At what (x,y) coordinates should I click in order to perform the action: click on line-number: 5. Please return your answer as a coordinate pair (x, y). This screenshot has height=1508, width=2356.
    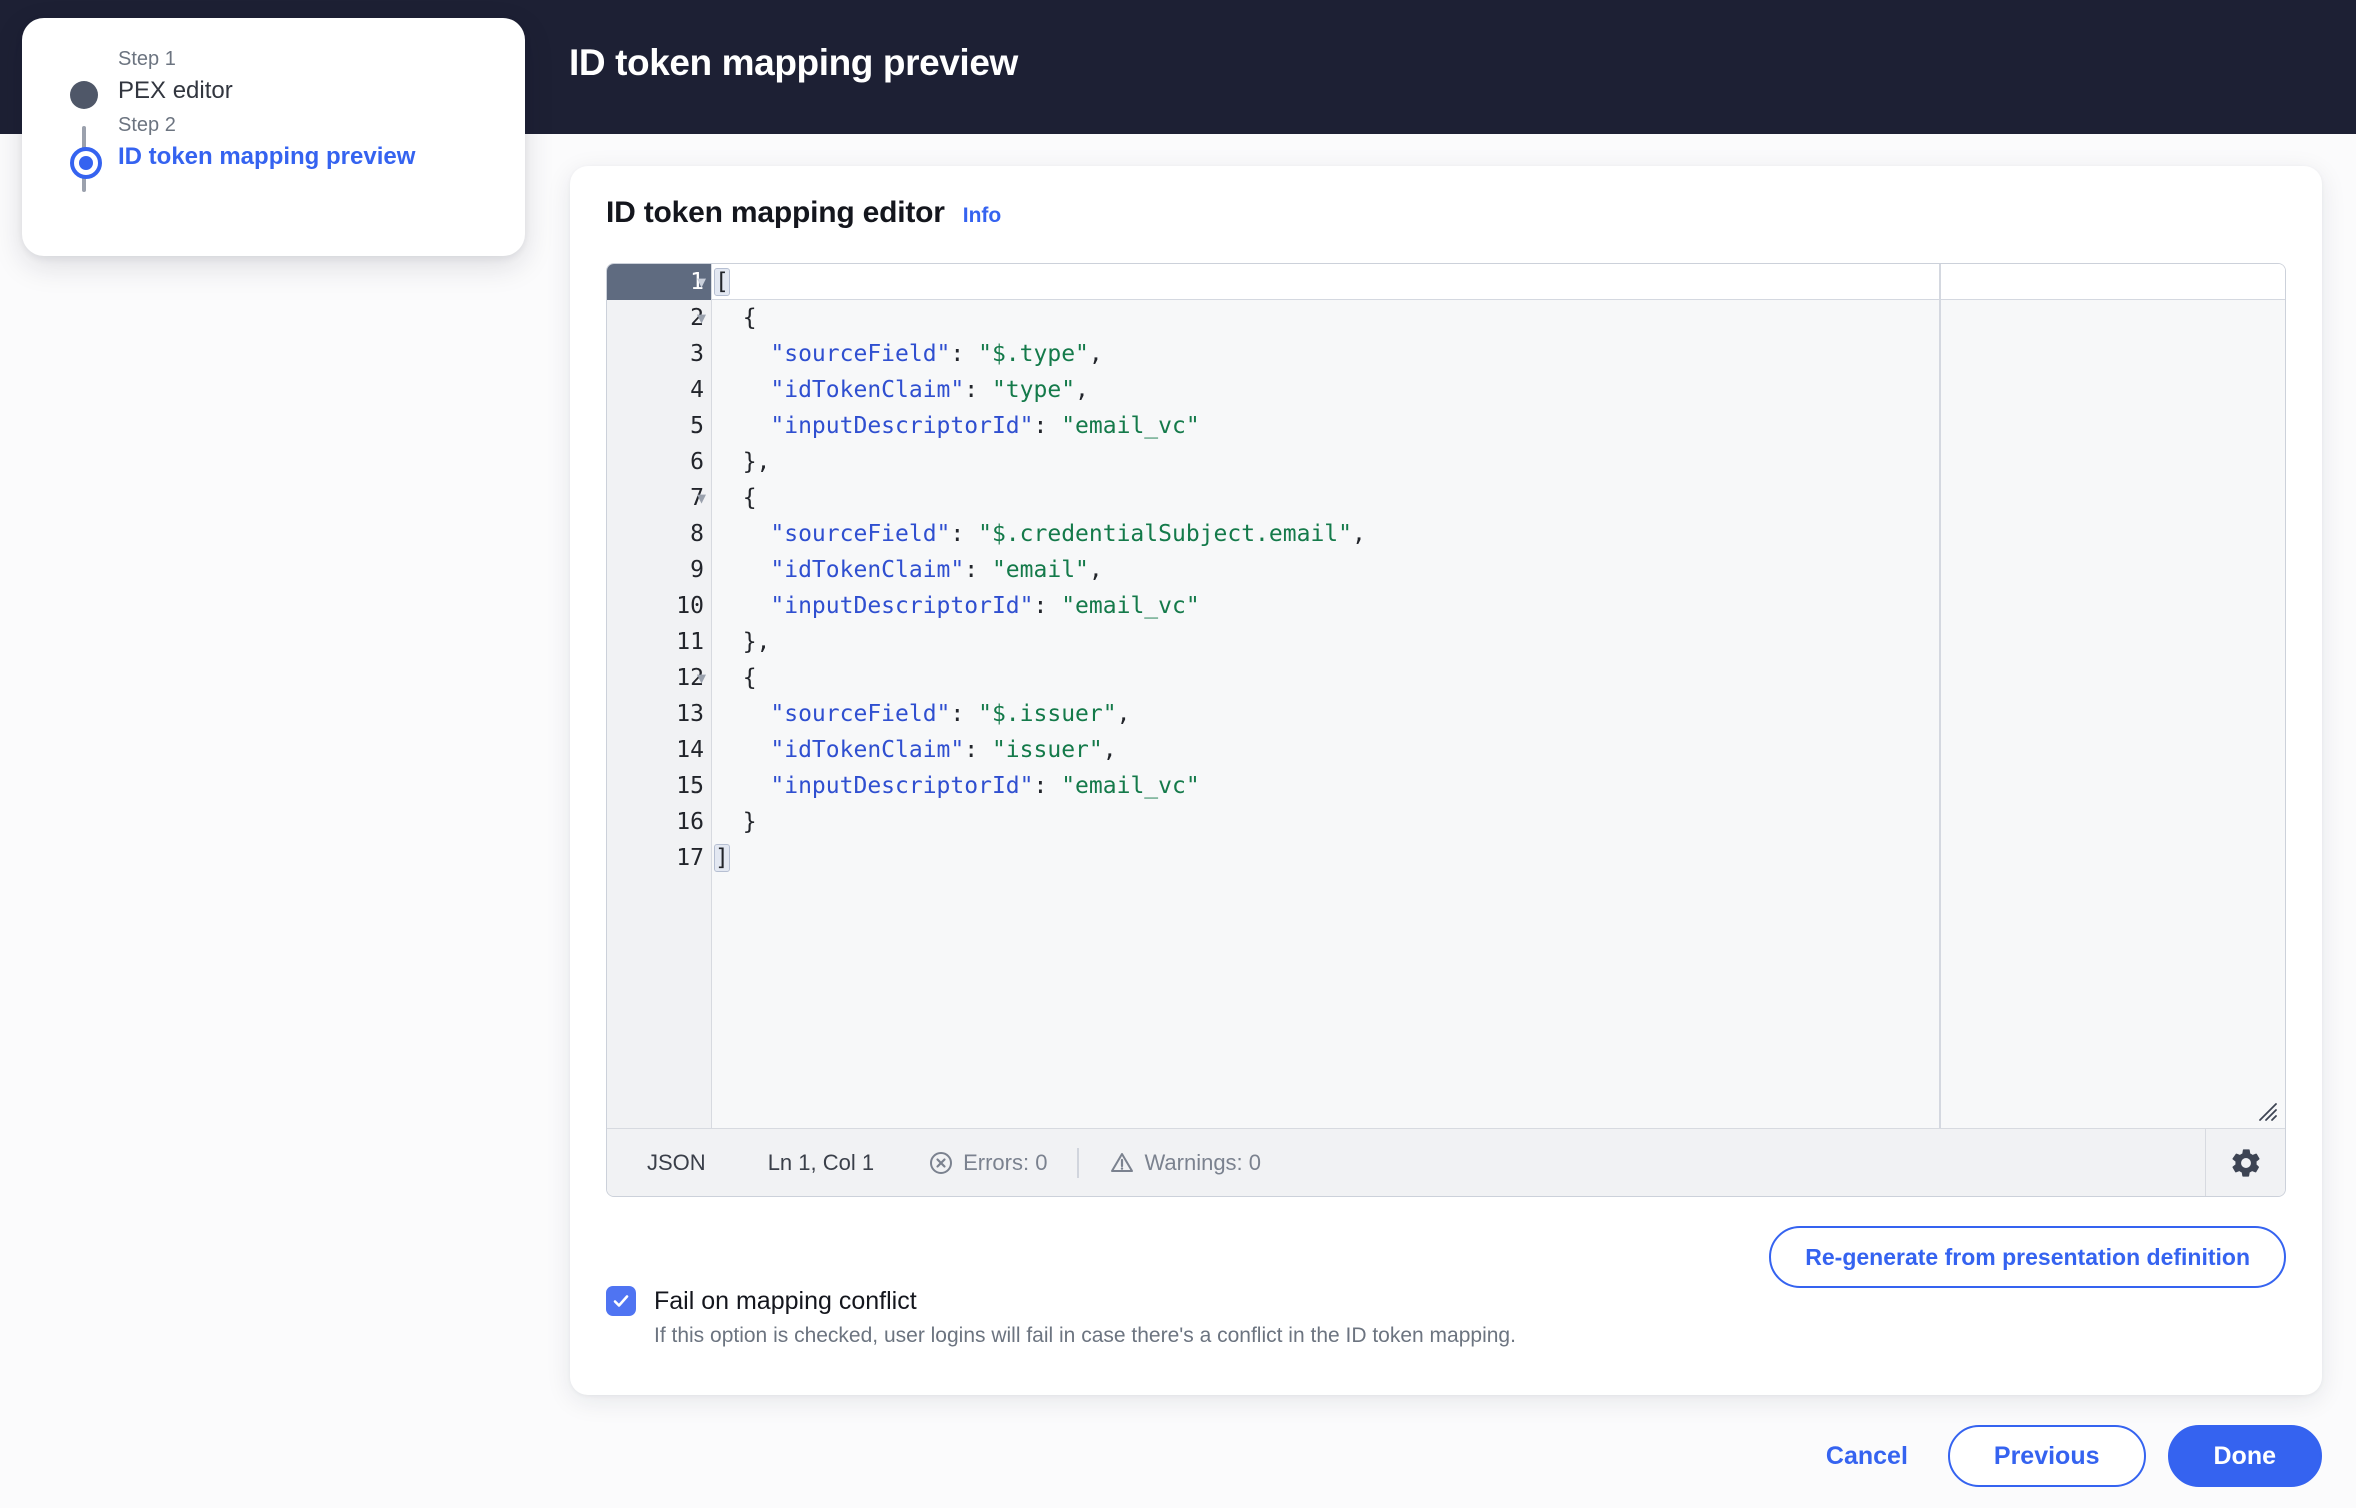
    Looking at the image, I should click on (697, 426).